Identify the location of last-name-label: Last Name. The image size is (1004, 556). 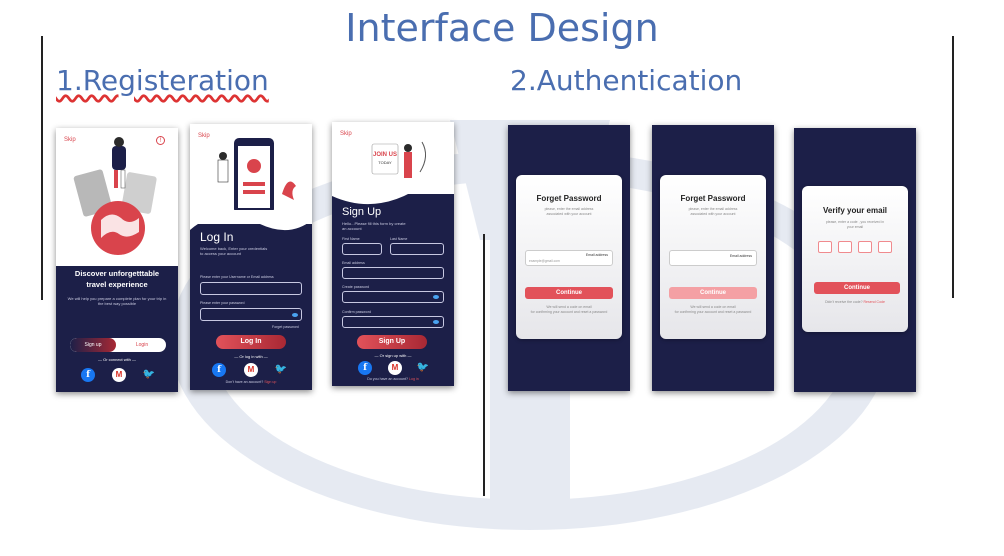
(399, 239).